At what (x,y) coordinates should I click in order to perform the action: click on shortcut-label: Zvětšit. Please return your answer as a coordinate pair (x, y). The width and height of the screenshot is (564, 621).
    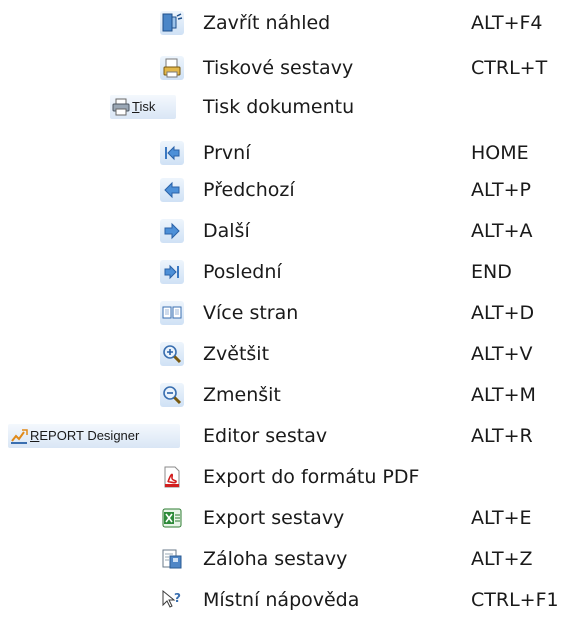
    Looking at the image, I should click on (236, 354).